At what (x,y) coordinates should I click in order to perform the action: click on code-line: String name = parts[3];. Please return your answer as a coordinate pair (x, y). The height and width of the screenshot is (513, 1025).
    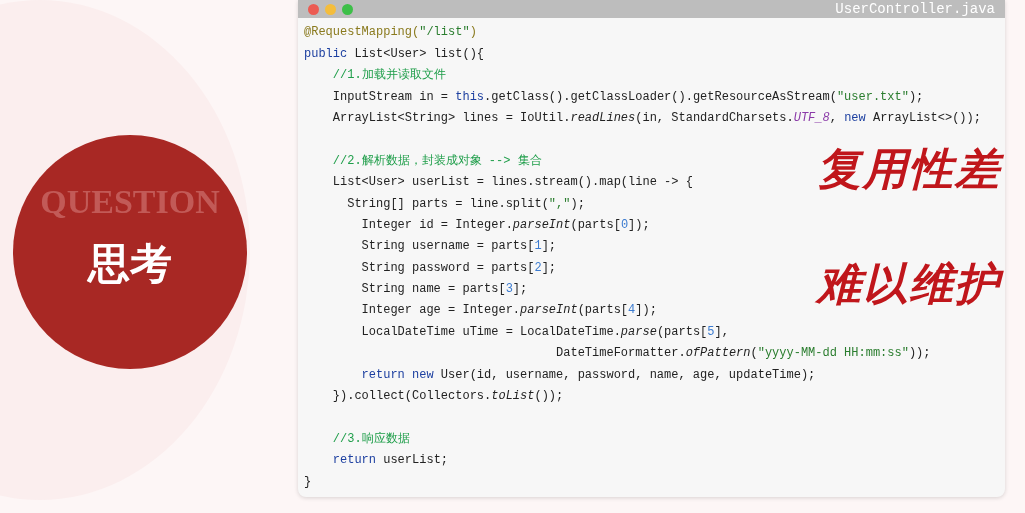
    Looking at the image, I should click on (444, 290).